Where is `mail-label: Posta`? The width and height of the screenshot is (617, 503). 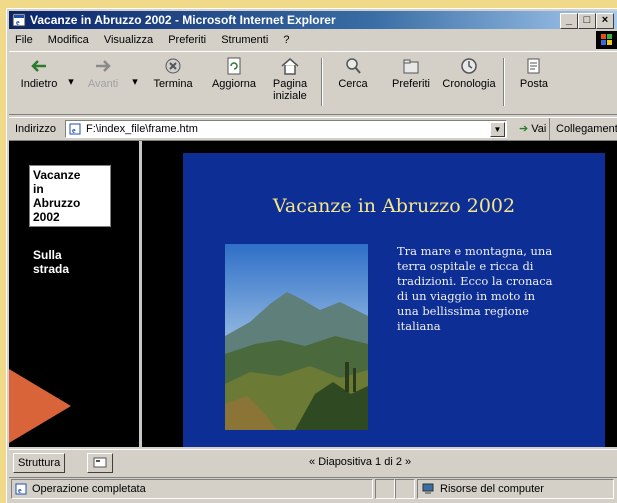 mail-label: Posta is located at coordinates (534, 84).